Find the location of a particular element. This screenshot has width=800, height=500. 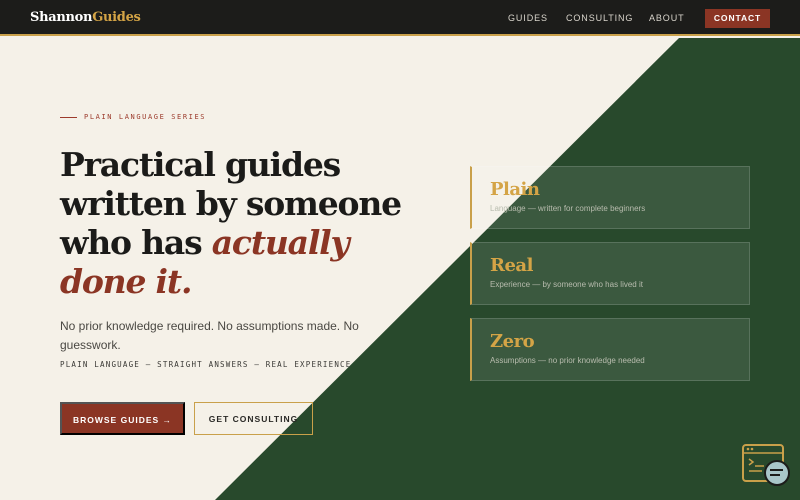

headline-emphasis-actually: actually is located at coordinates (280, 242).